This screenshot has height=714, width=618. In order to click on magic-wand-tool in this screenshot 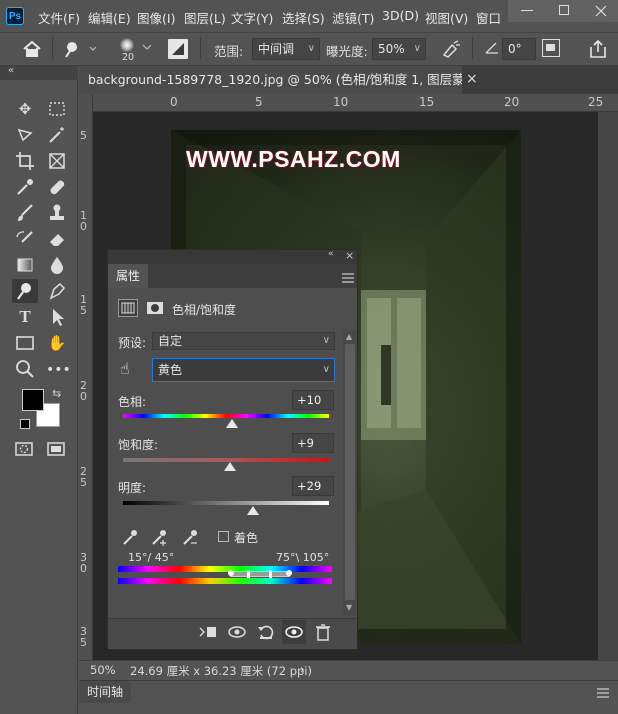, I will do `click(57, 135)`.